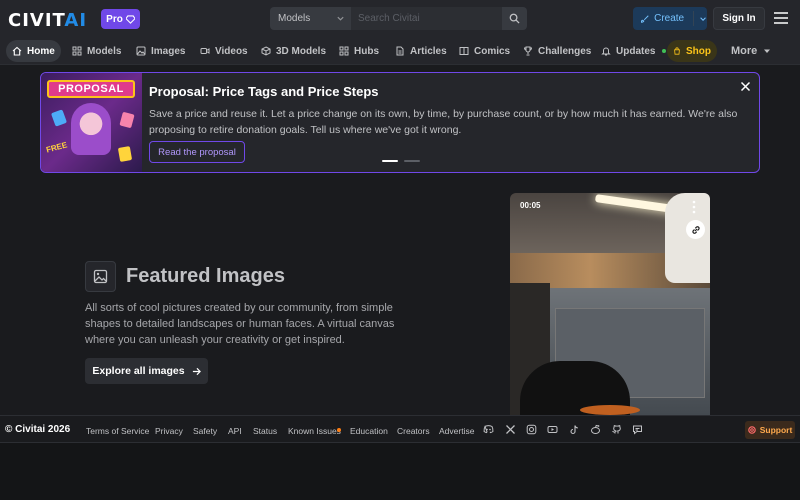 The image size is (800, 500). I want to click on nav-item-home: Home, so click(33, 51).